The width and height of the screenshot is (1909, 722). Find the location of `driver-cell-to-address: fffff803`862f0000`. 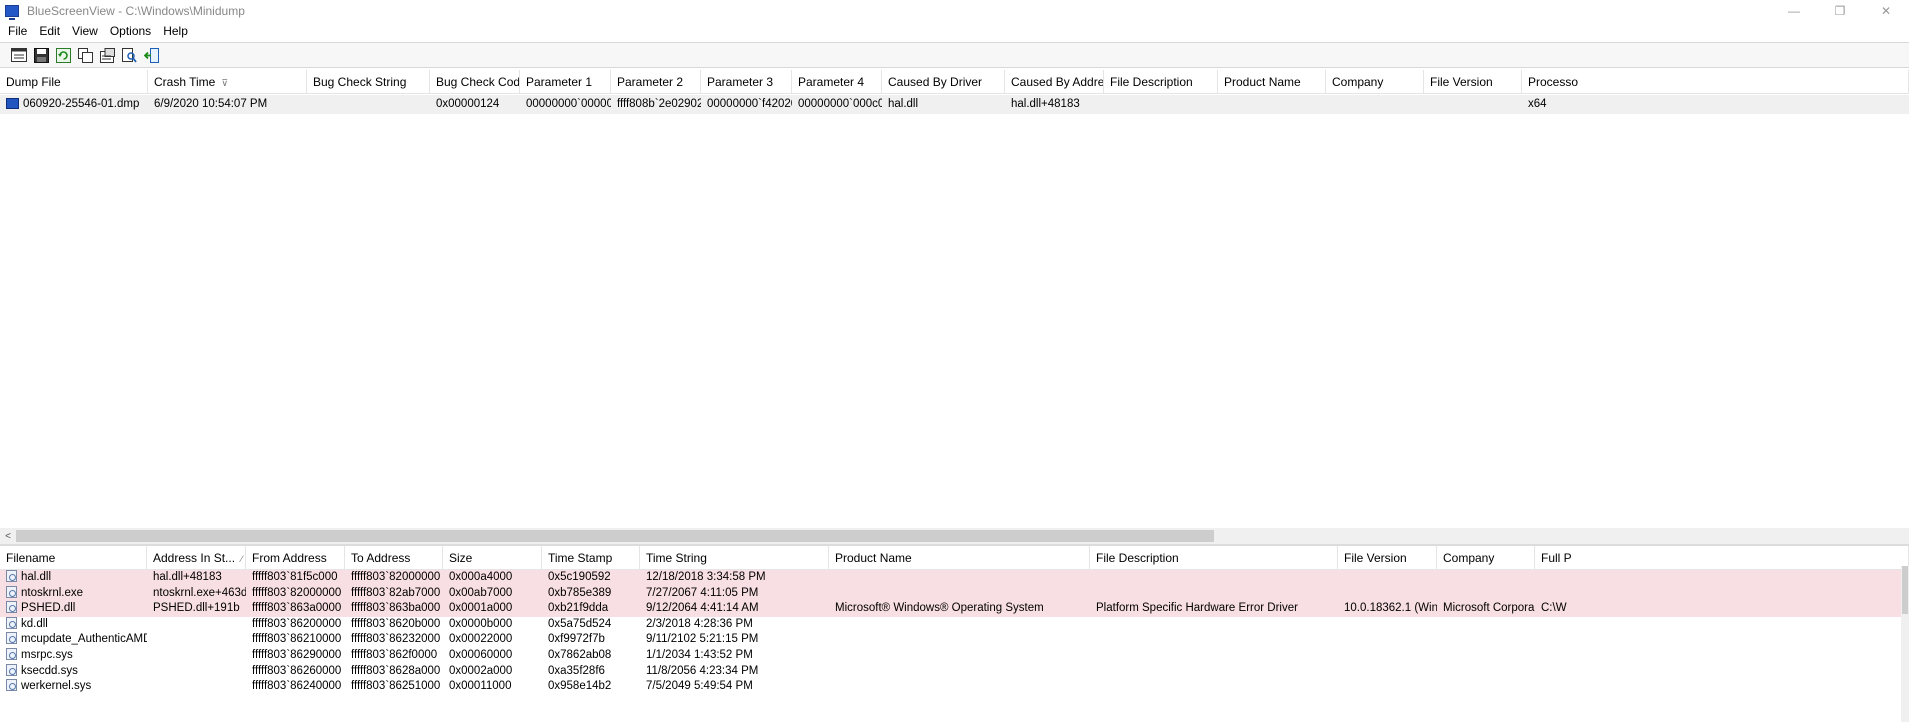

driver-cell-to-address: fffff803`862f0000 is located at coordinates (394, 656).